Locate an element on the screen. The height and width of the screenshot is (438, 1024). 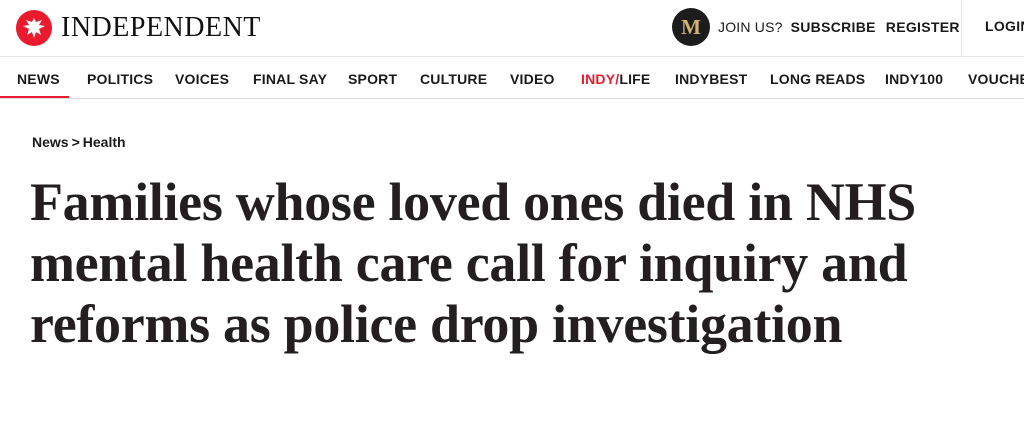
user-links: M JOIN US? SUBSCRIBE REGISTER is located at coordinates (816, 27).